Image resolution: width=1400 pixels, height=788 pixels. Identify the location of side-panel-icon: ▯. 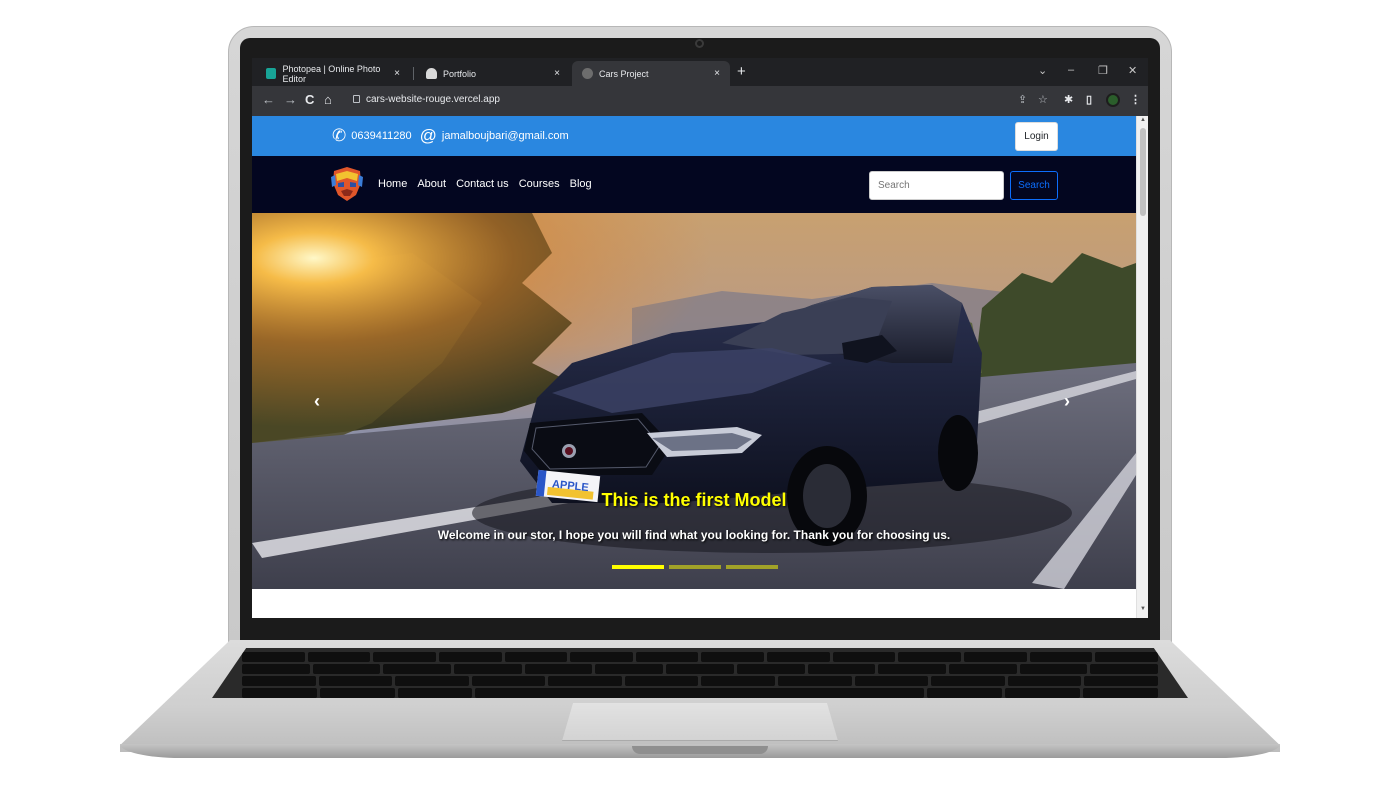
(1089, 100).